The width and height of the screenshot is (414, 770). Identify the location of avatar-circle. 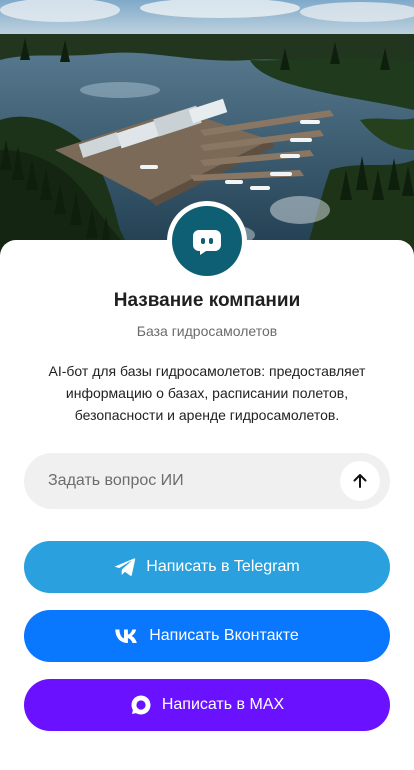
(207, 241).